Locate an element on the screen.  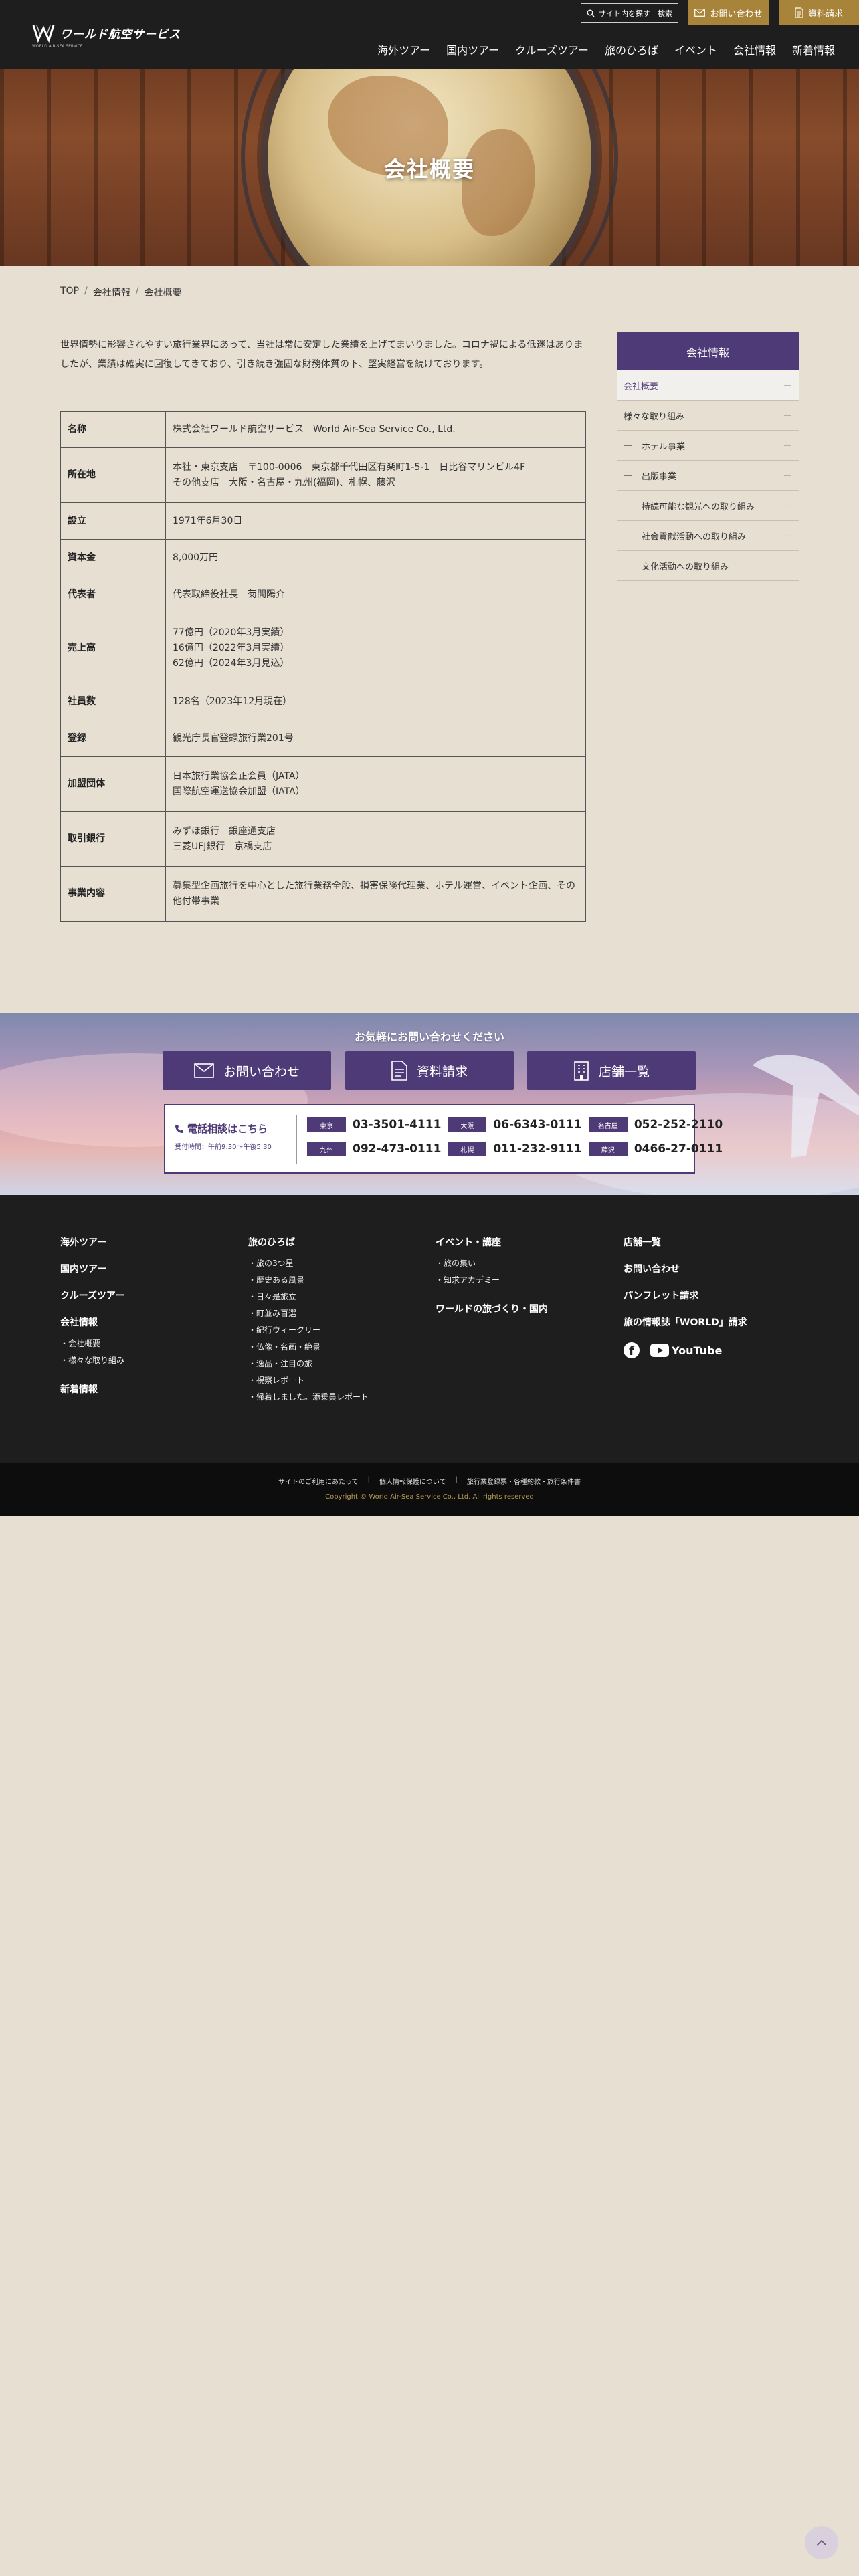
footer-link-tour-making: ワールドの旅づくり・国内 is located at coordinates (492, 1309).